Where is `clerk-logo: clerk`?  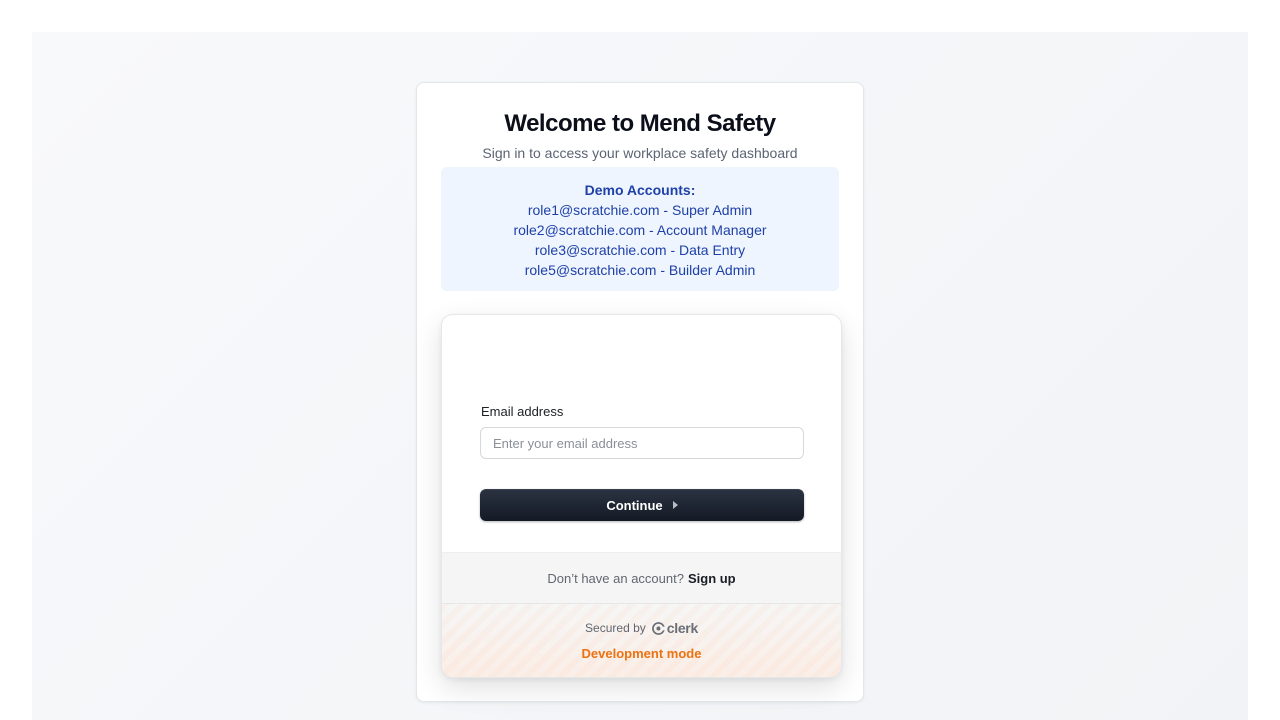
clerk-logo: clerk is located at coordinates (675, 628).